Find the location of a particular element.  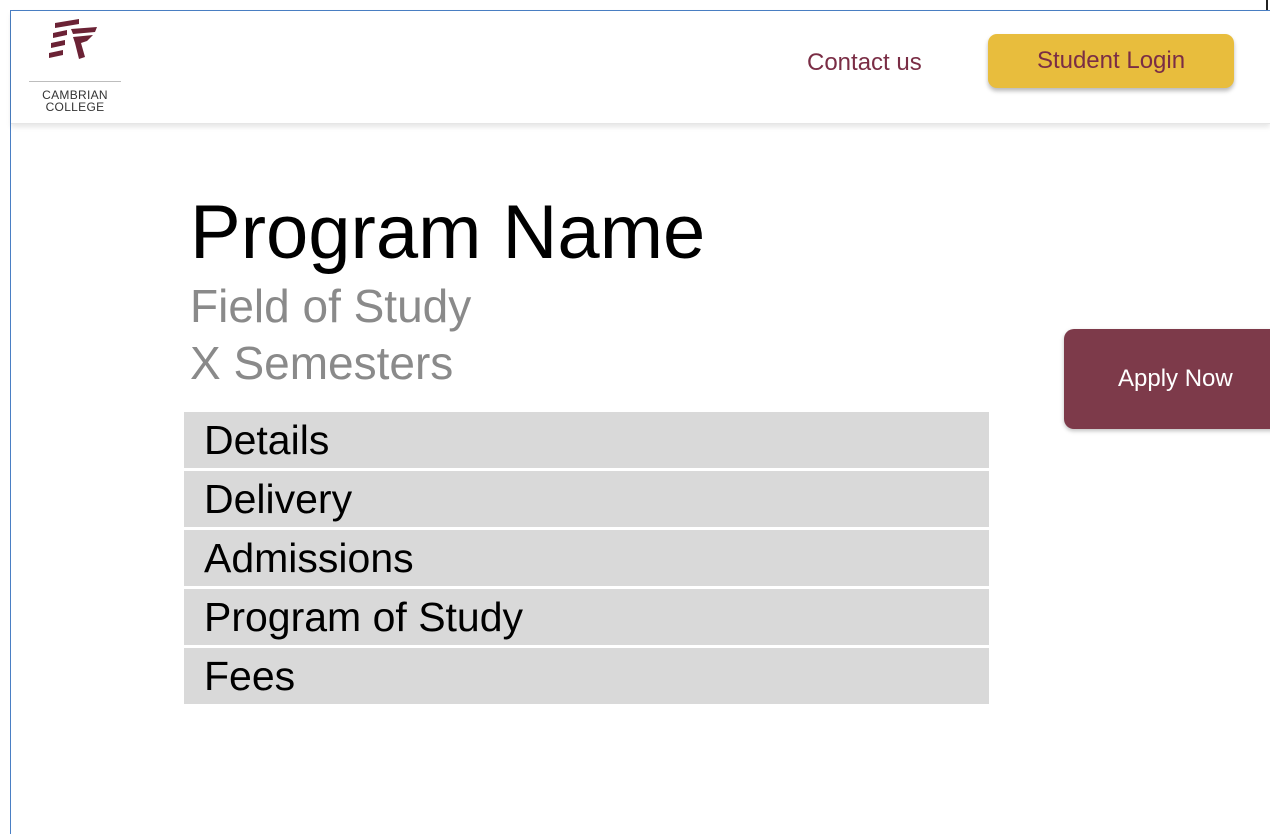

semesters-text: X Semesters is located at coordinates (322, 363).